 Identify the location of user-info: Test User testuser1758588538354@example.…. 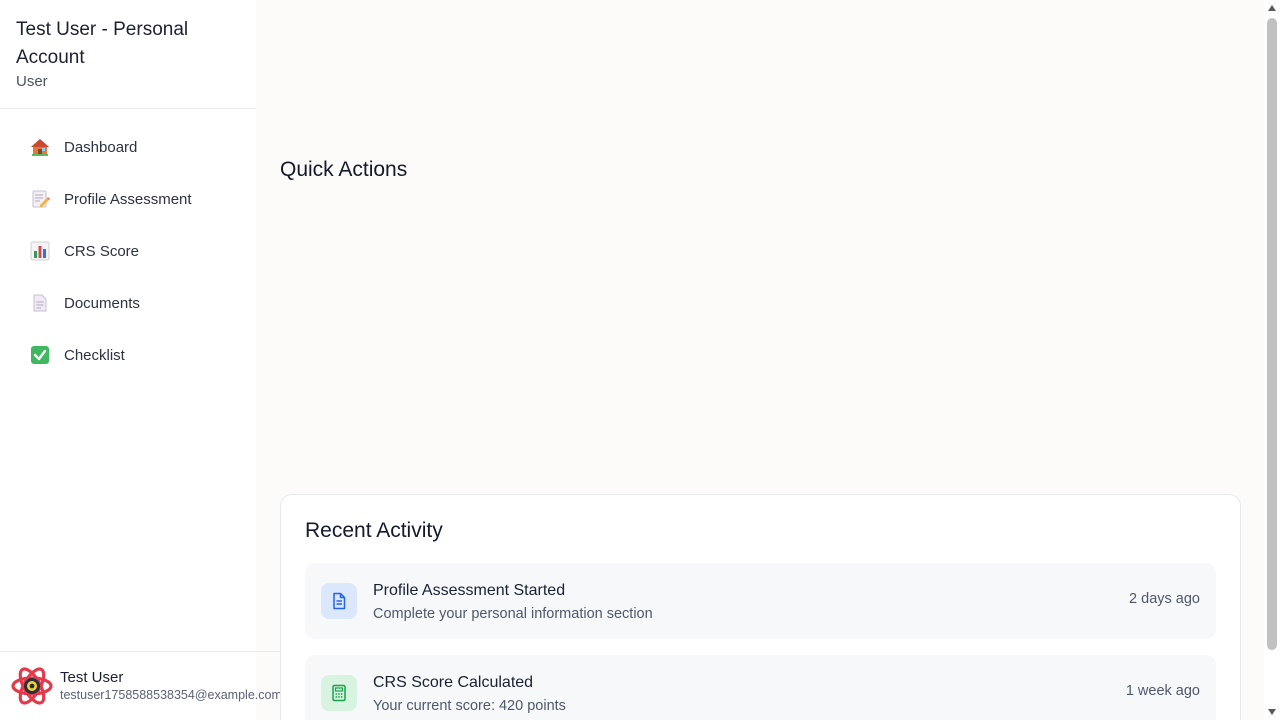
(171, 686).